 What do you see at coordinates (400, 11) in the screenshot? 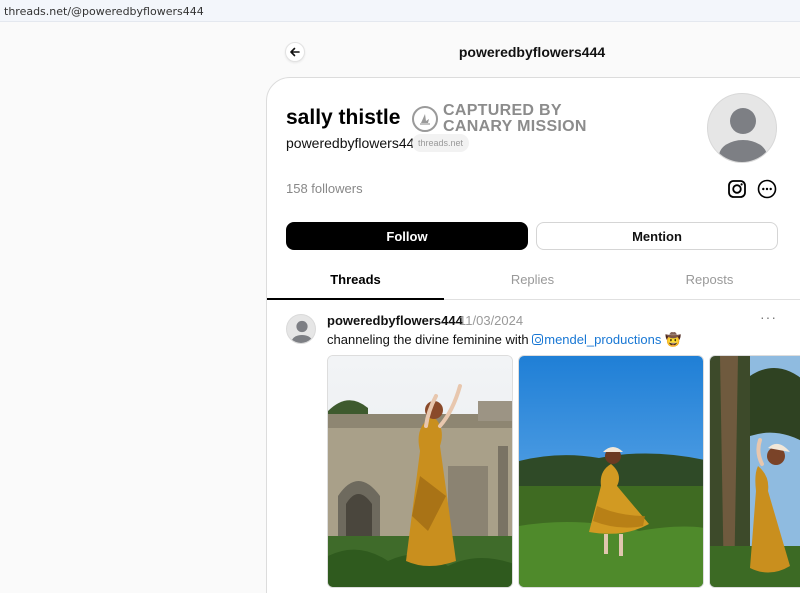
I see `browser-url-bar: threads.net/@poweredbyflowers444` at bounding box center [400, 11].